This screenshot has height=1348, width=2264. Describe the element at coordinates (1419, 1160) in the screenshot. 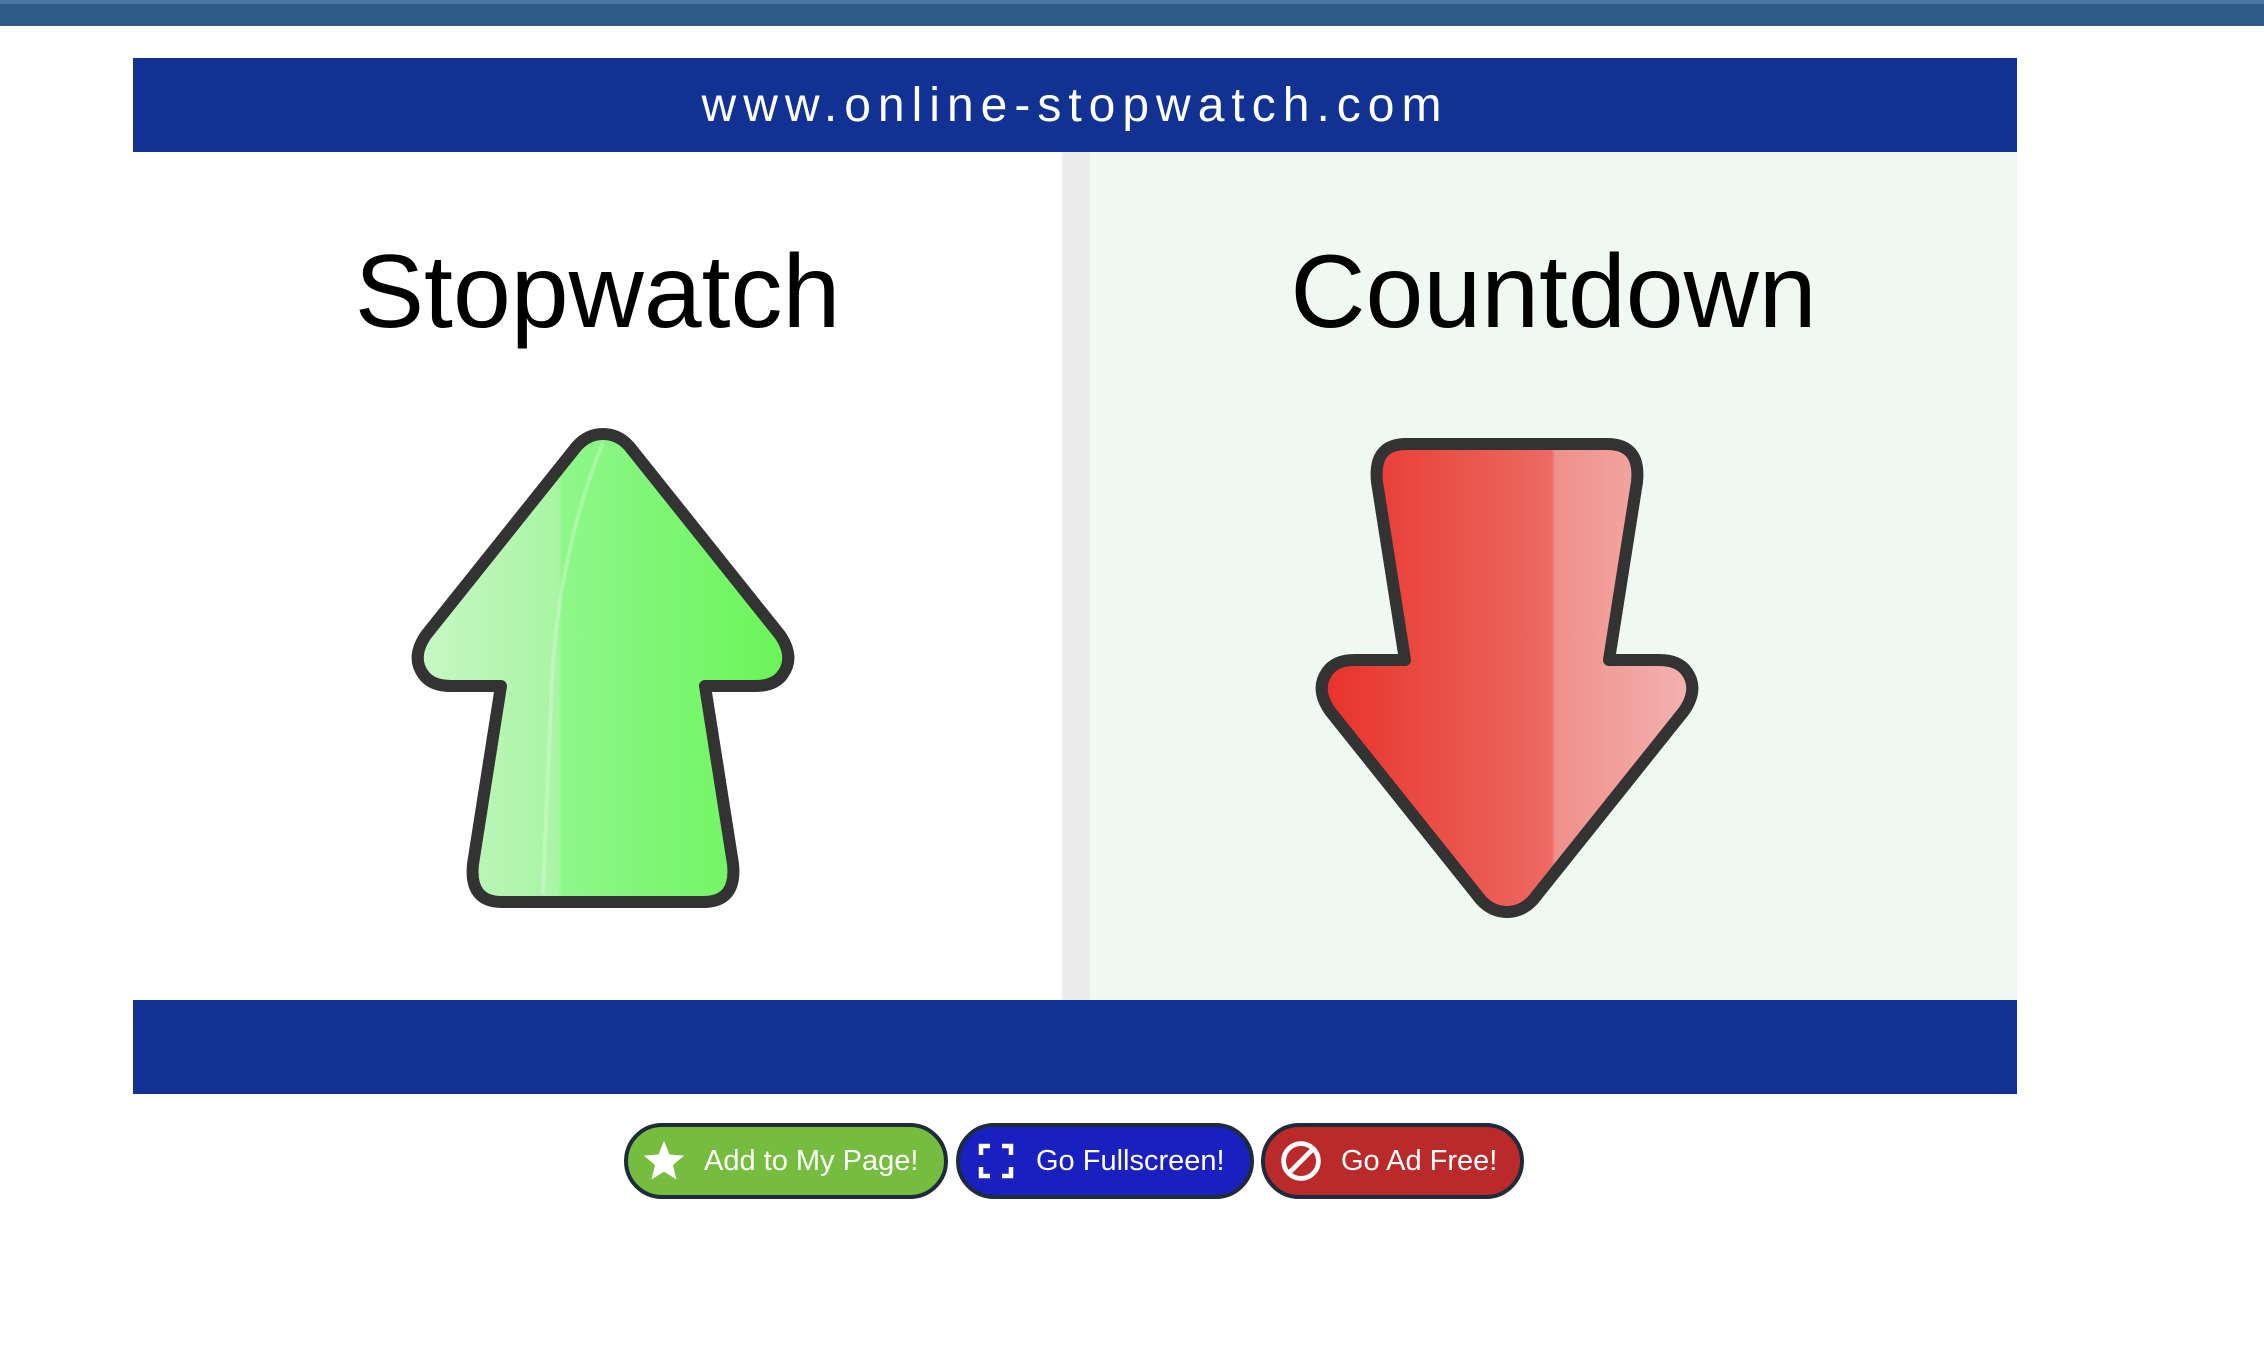

I see `go-ad-free-label: Go Ad Free!` at that location.